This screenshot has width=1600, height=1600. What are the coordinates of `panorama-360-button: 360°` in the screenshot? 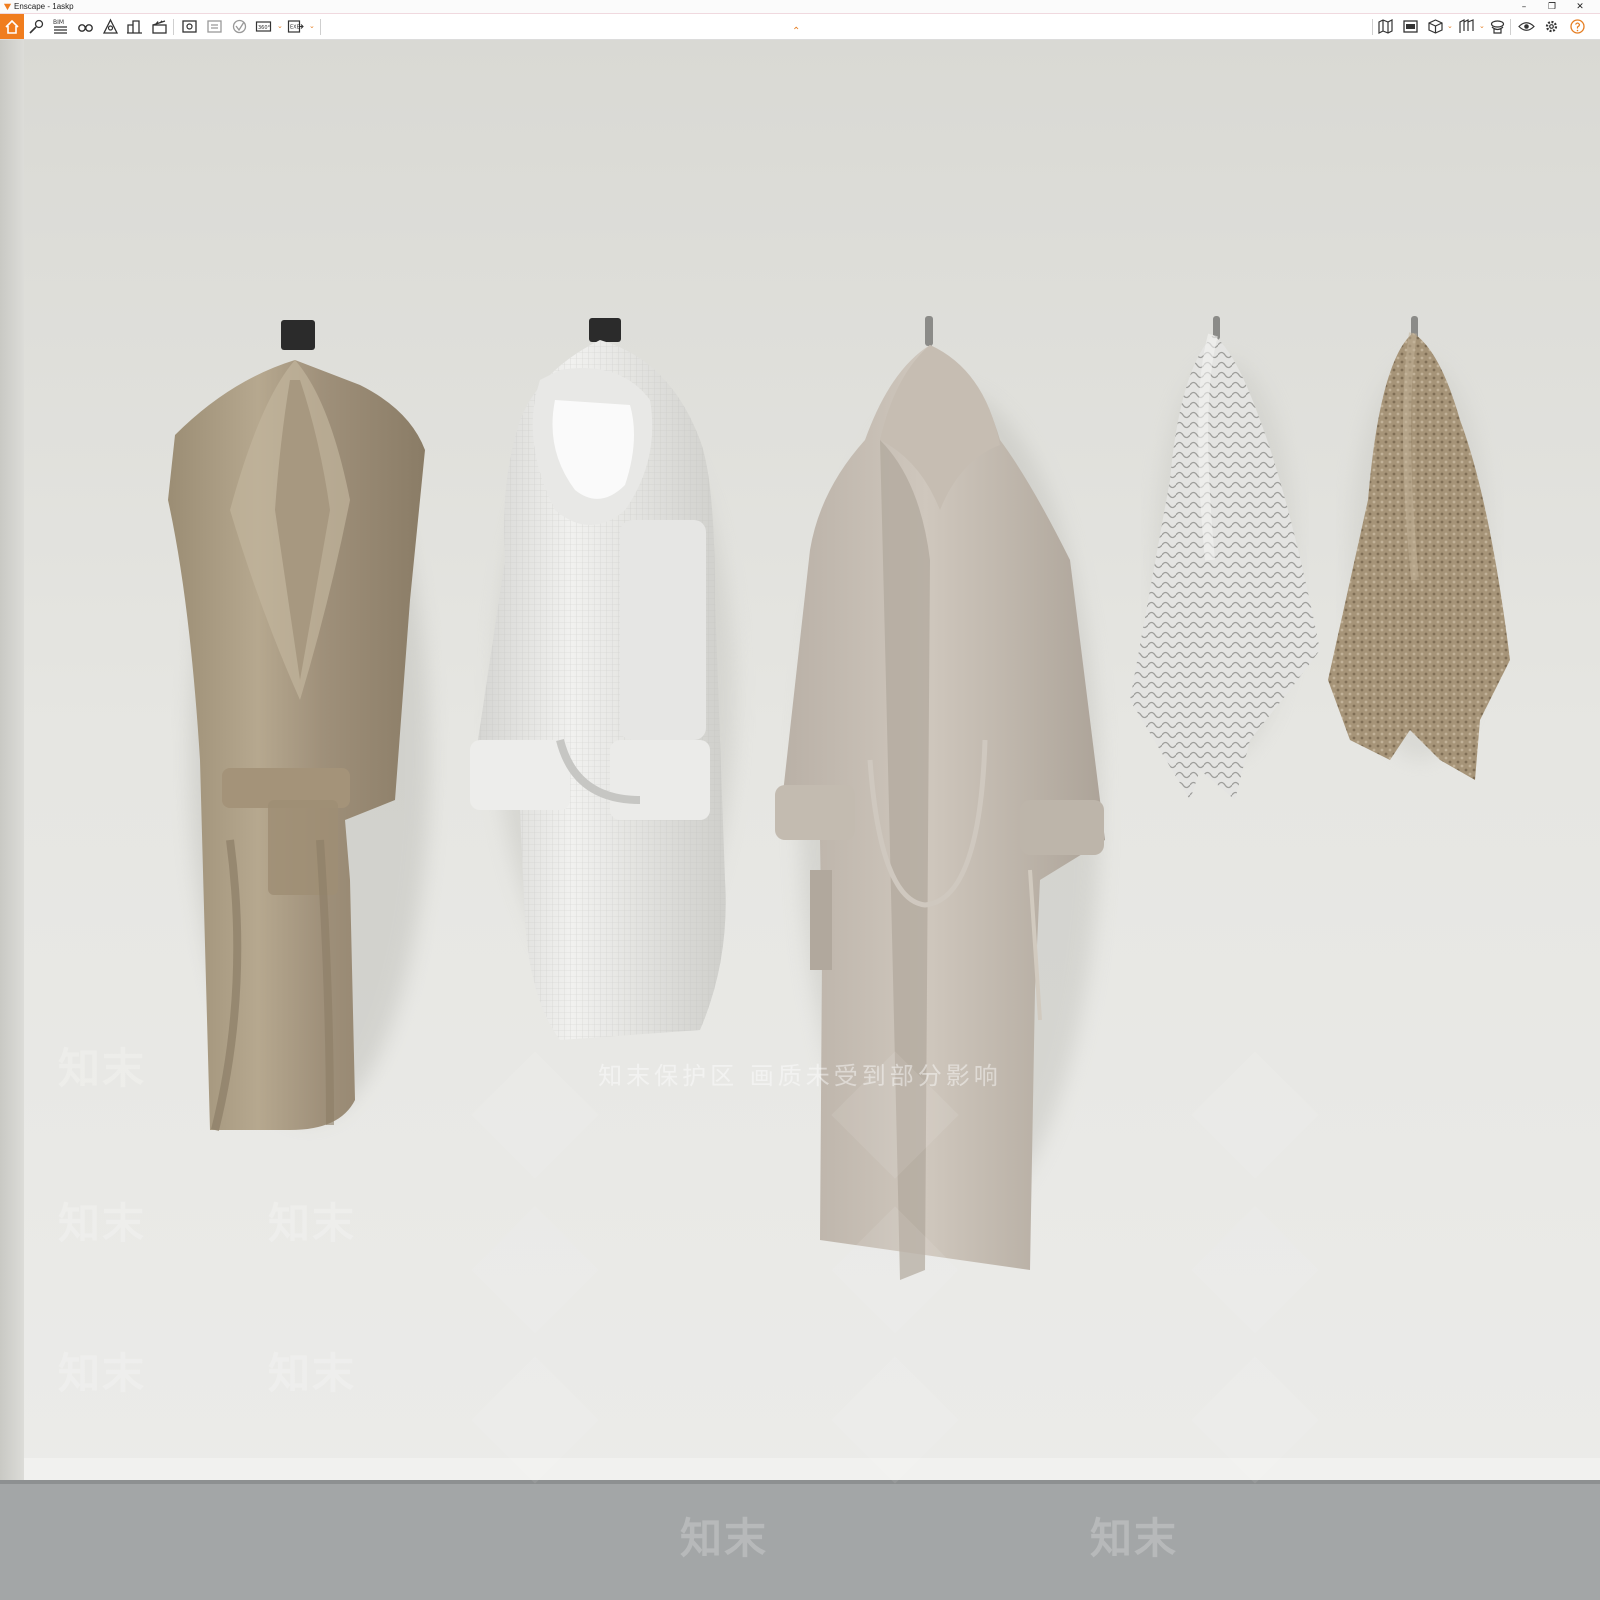 It's located at (263, 26).